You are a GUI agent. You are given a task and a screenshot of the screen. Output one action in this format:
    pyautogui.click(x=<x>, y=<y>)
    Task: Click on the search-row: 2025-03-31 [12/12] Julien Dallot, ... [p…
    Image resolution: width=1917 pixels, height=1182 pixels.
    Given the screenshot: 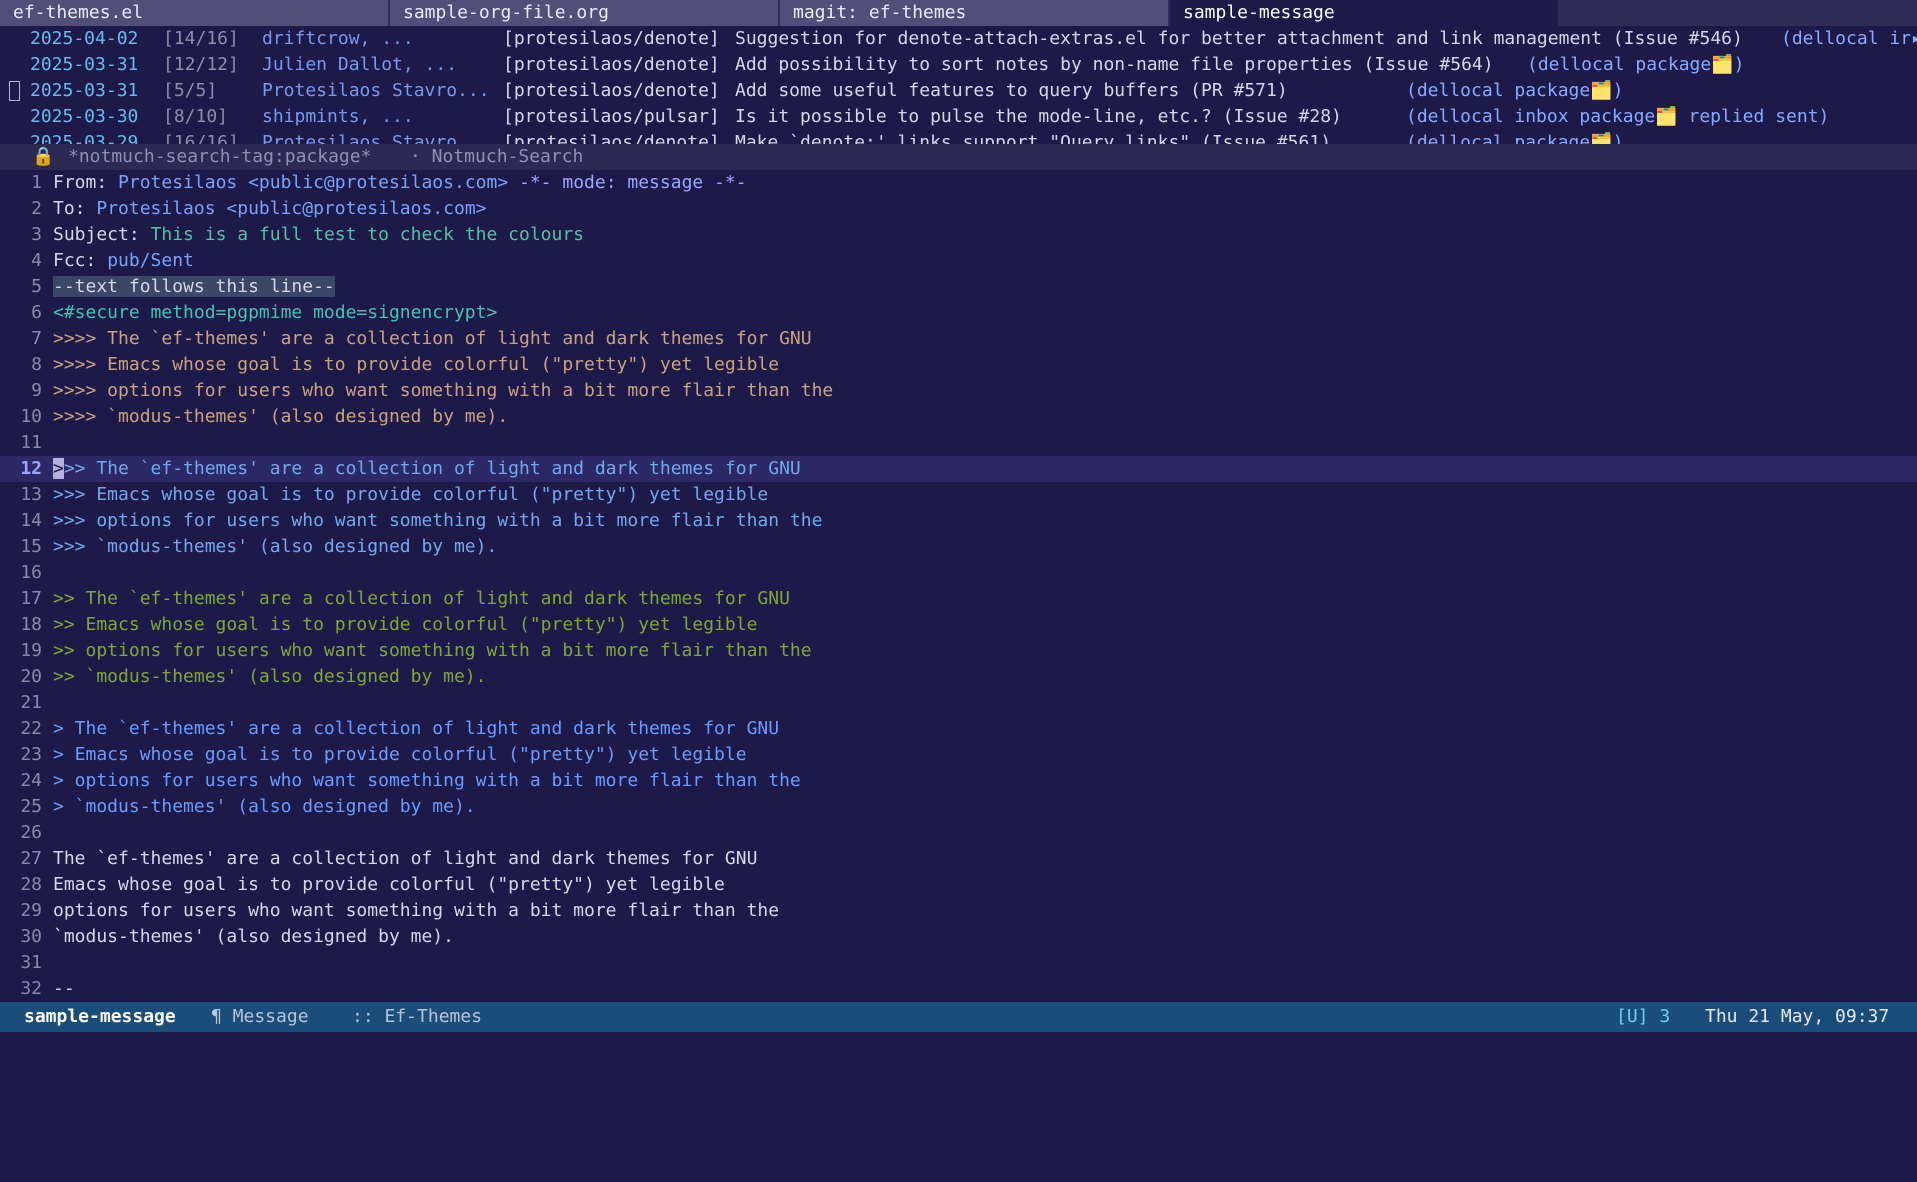 What is the action you would take?
    pyautogui.click(x=958, y=65)
    